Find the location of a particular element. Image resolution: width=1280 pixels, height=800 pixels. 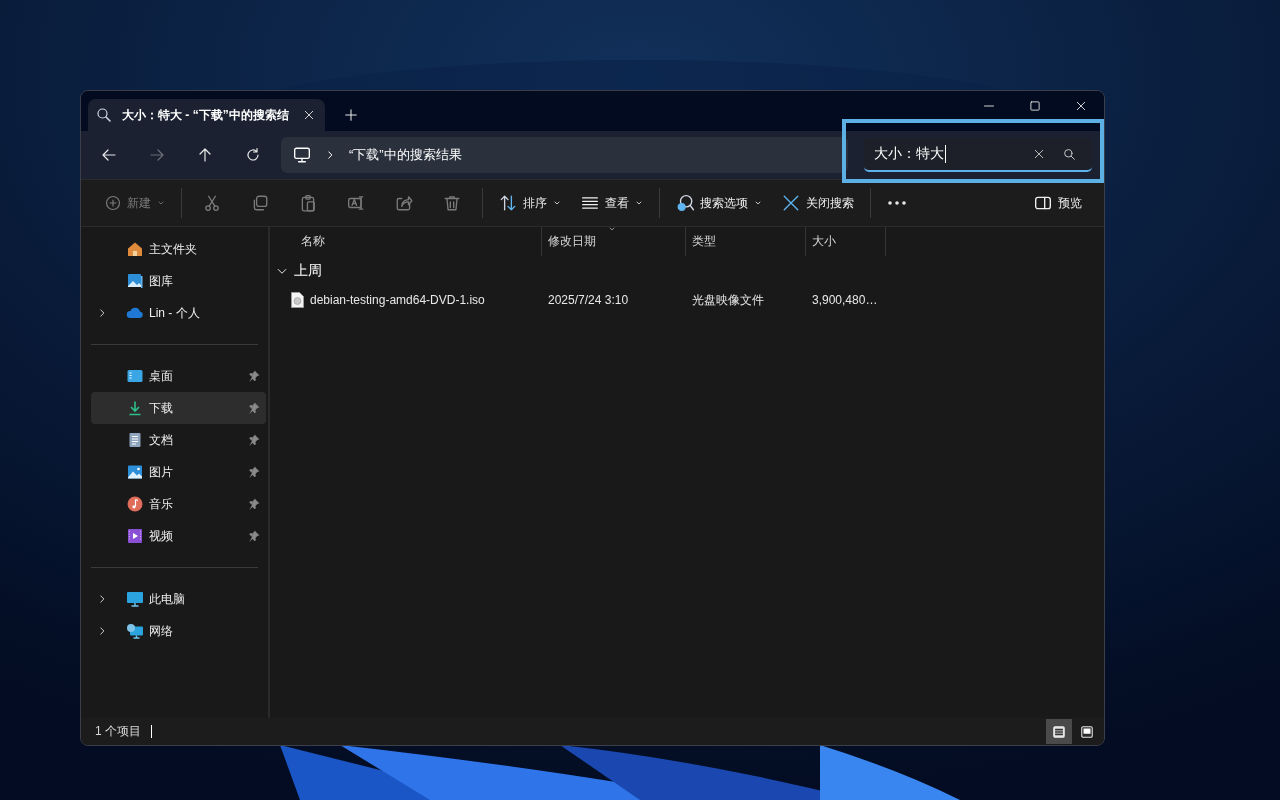

more-icon is located at coordinates (897, 203).